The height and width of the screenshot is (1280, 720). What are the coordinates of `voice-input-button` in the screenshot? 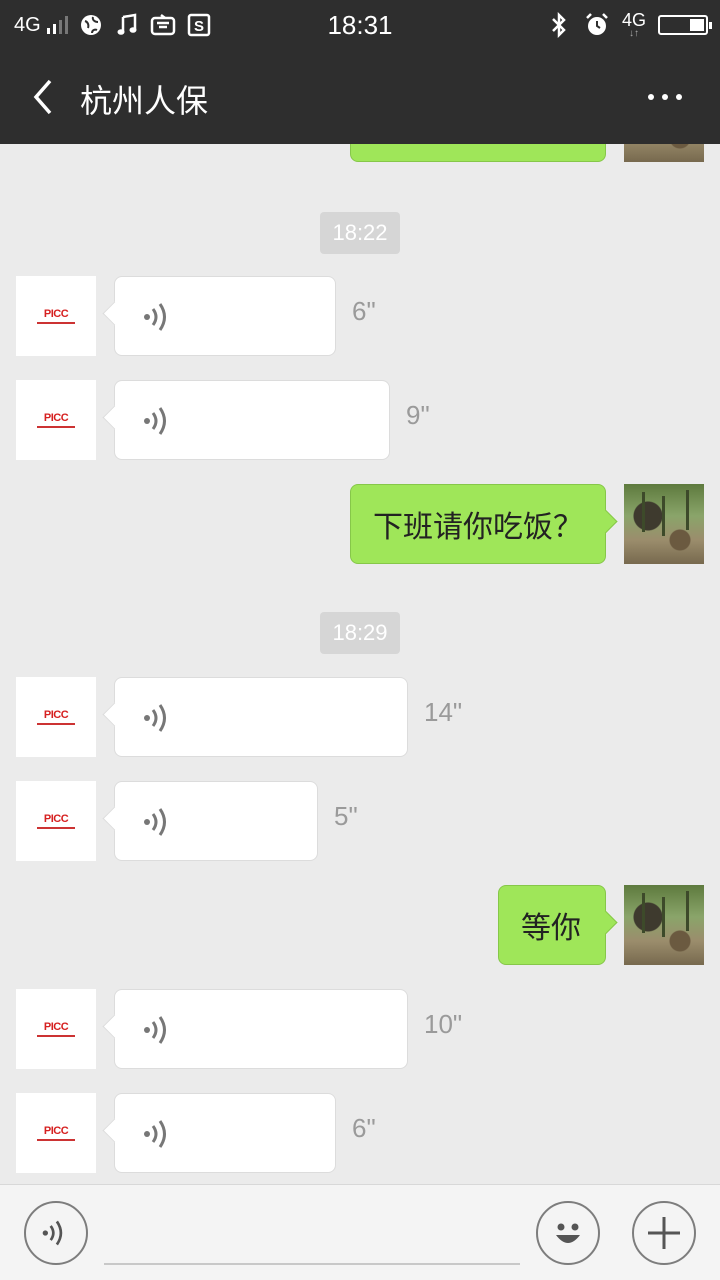 It's located at (56, 1233).